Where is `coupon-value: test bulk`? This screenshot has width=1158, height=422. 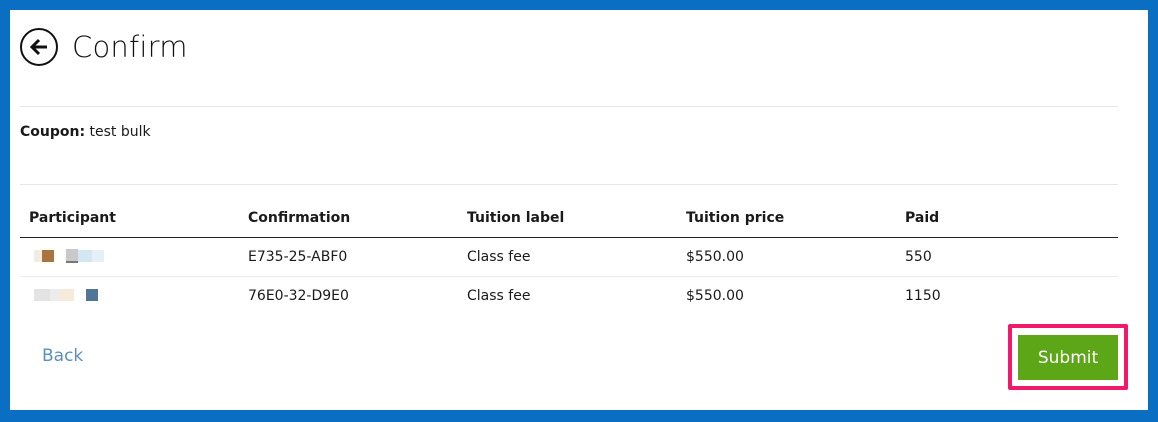
coupon-value: test bulk is located at coordinates (120, 132).